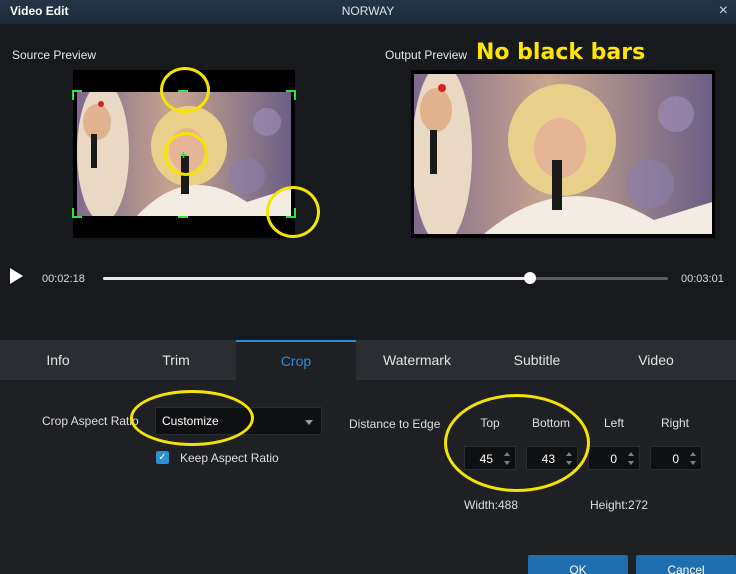 Image resolution: width=736 pixels, height=574 pixels. Describe the element at coordinates (16, 276) in the screenshot. I see `play-icon` at that location.